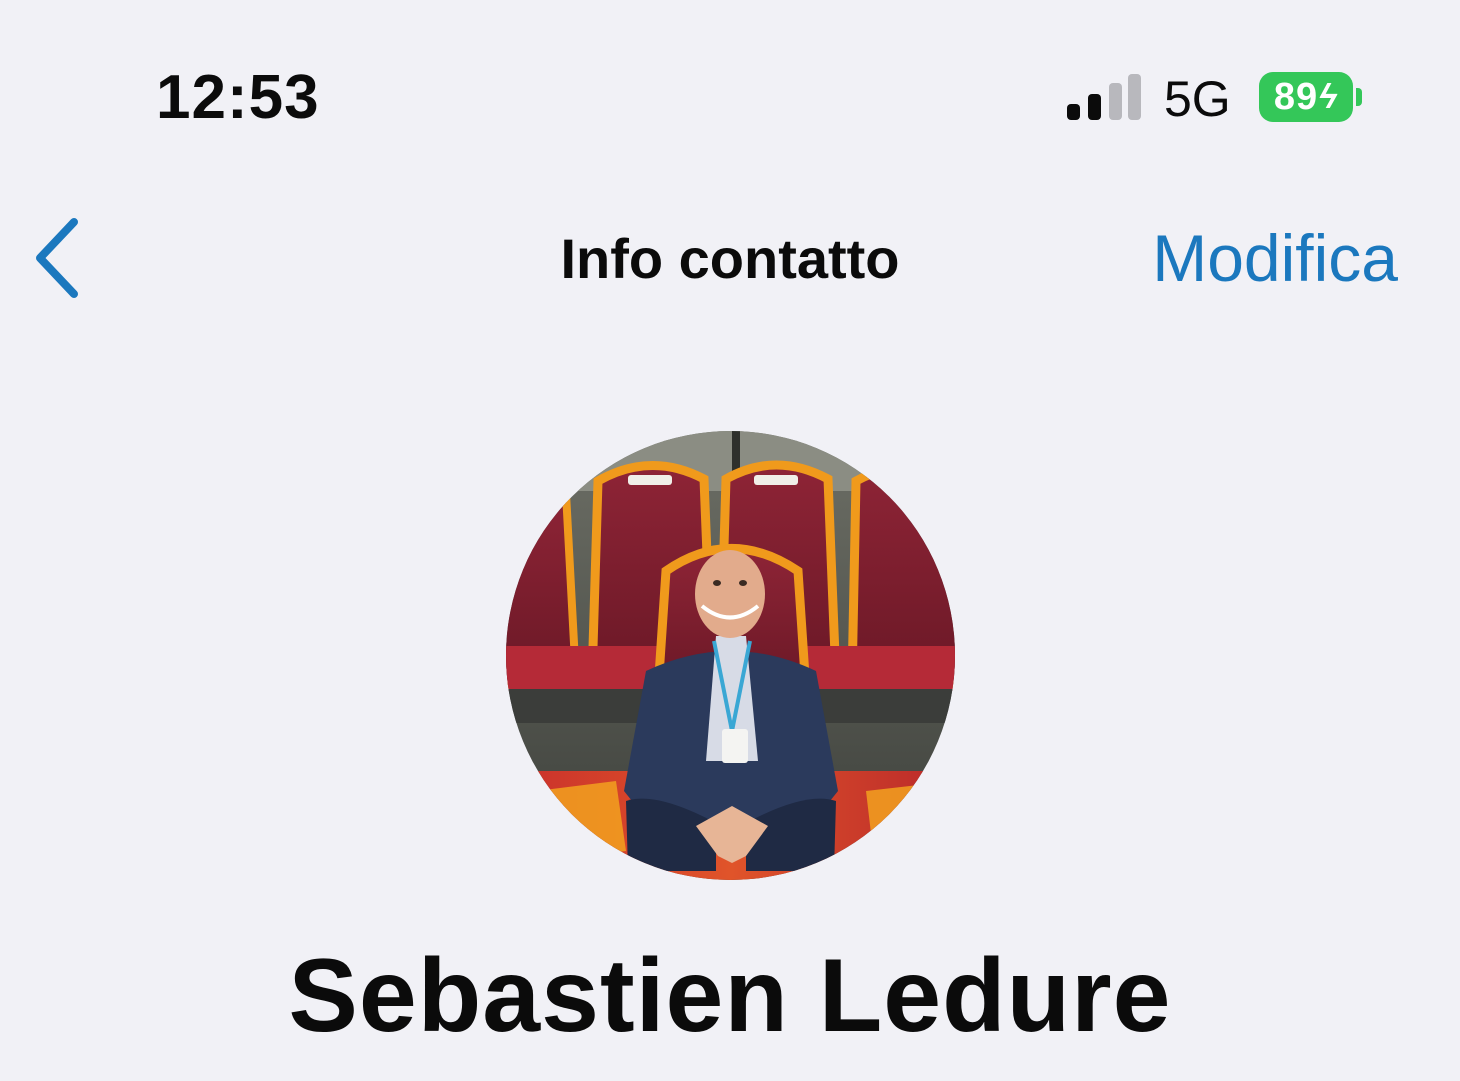 This screenshot has height=1081, width=1460. I want to click on avatar, so click(730, 655).